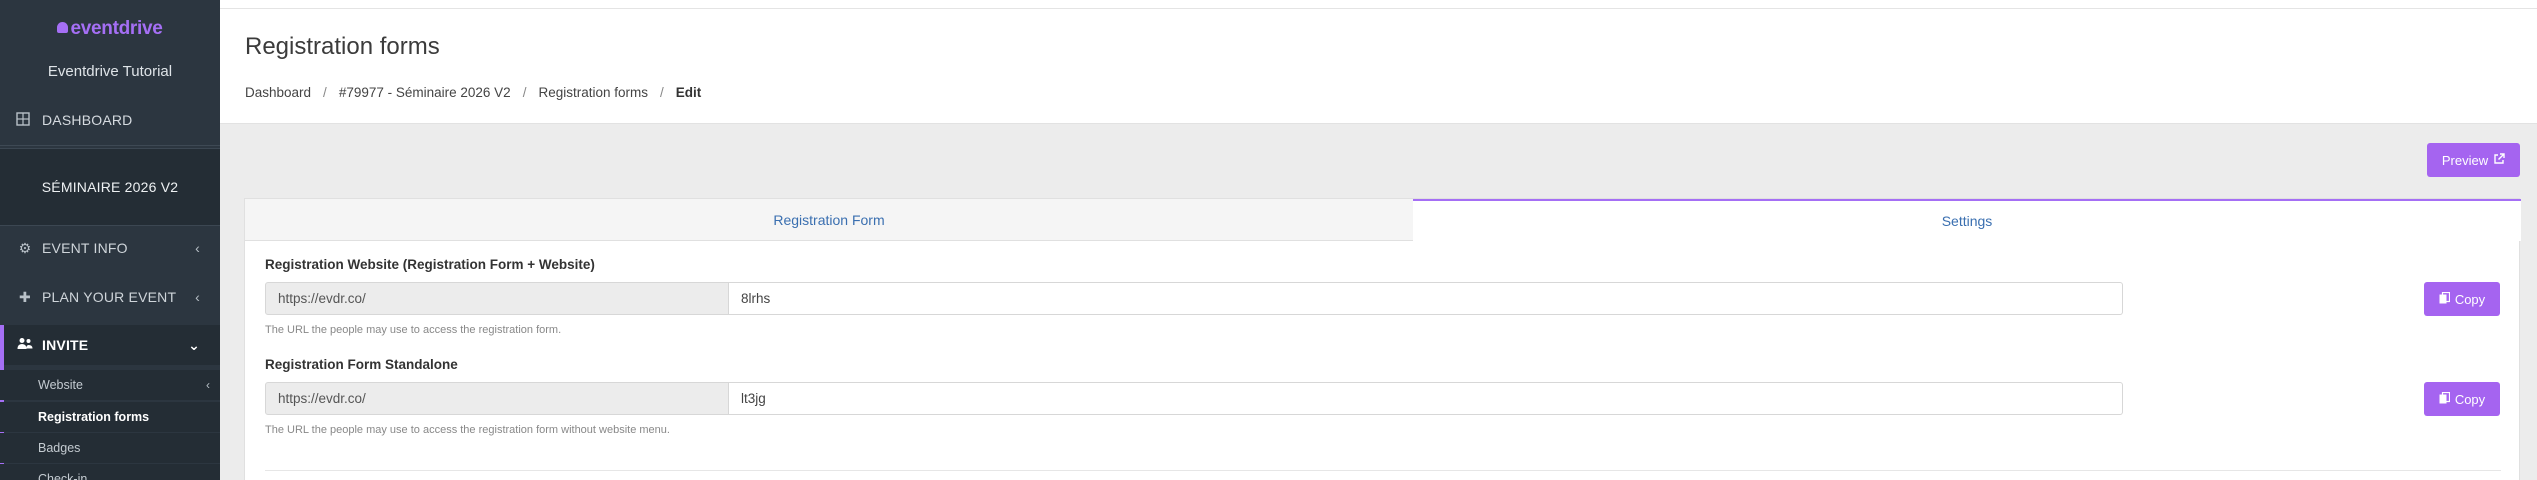 This screenshot has width=2537, height=480. I want to click on sidebar-subitem-registration-forms: Registration forms, so click(110, 417).